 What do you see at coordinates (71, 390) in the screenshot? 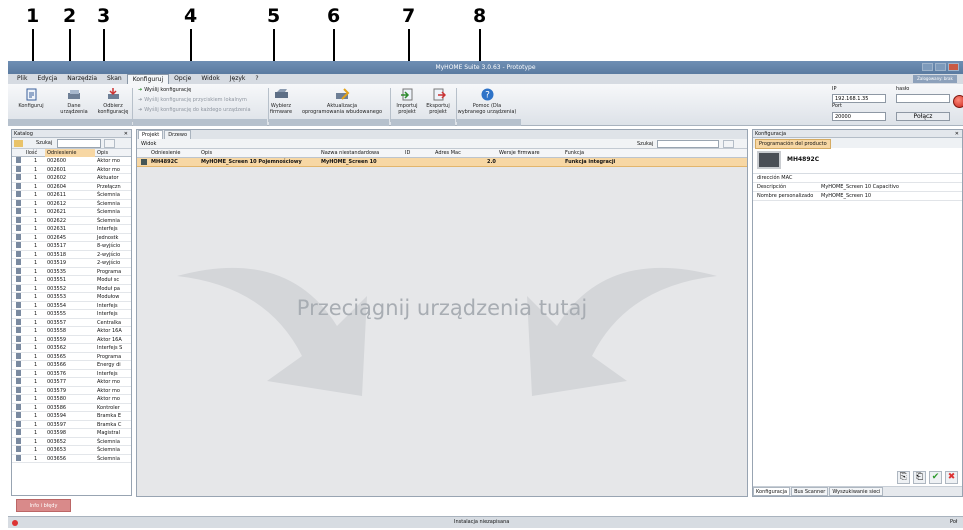
I see `catalog-row: 1 003579 Aktor mo` at bounding box center [71, 390].